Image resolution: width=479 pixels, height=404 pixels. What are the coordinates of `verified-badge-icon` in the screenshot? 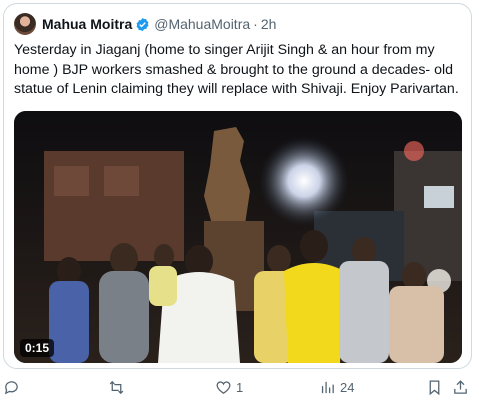 It's located at (142, 24).